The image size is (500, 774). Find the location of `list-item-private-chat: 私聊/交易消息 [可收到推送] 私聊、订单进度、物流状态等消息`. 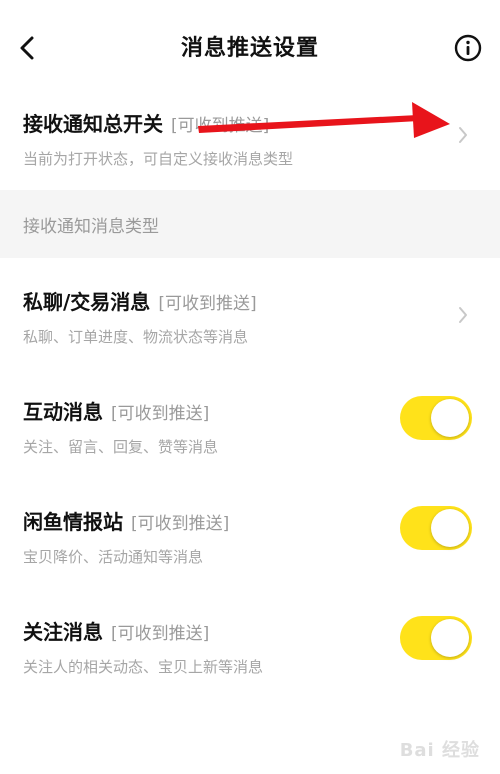

list-item-private-chat: 私聊/交易消息 [可收到推送] 私聊、订单进度、物流状态等消息 is located at coordinates (250, 339).